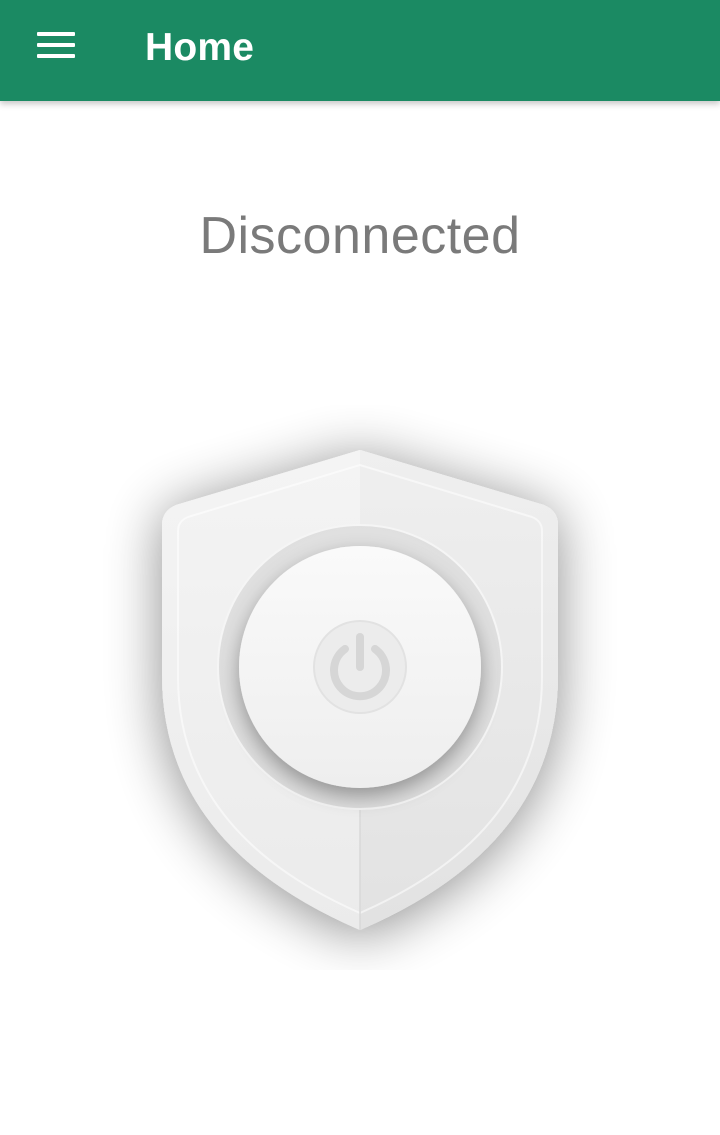 This screenshot has height=1135, width=720. I want to click on hamburger-menu-icon, so click(56, 46).